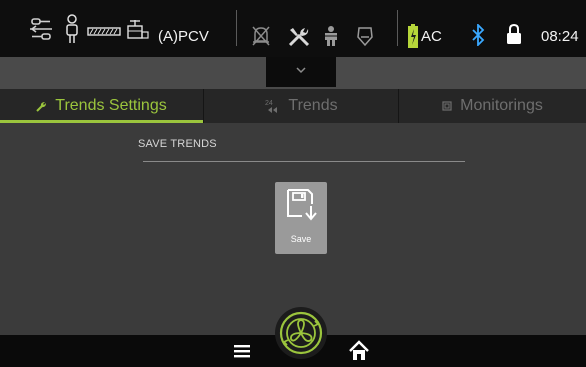 The image size is (586, 367). I want to click on tubing-connection-icon, so click(41, 29).